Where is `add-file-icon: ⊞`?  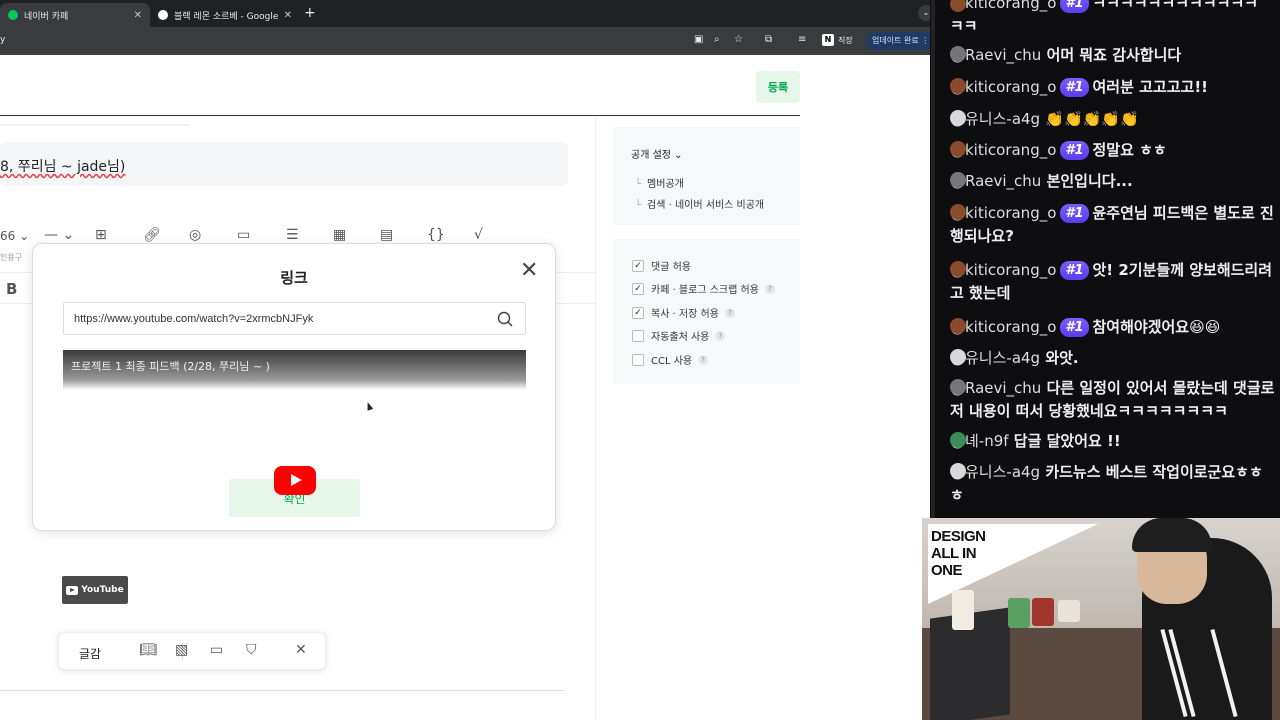 add-file-icon: ⊞ is located at coordinates (101, 235).